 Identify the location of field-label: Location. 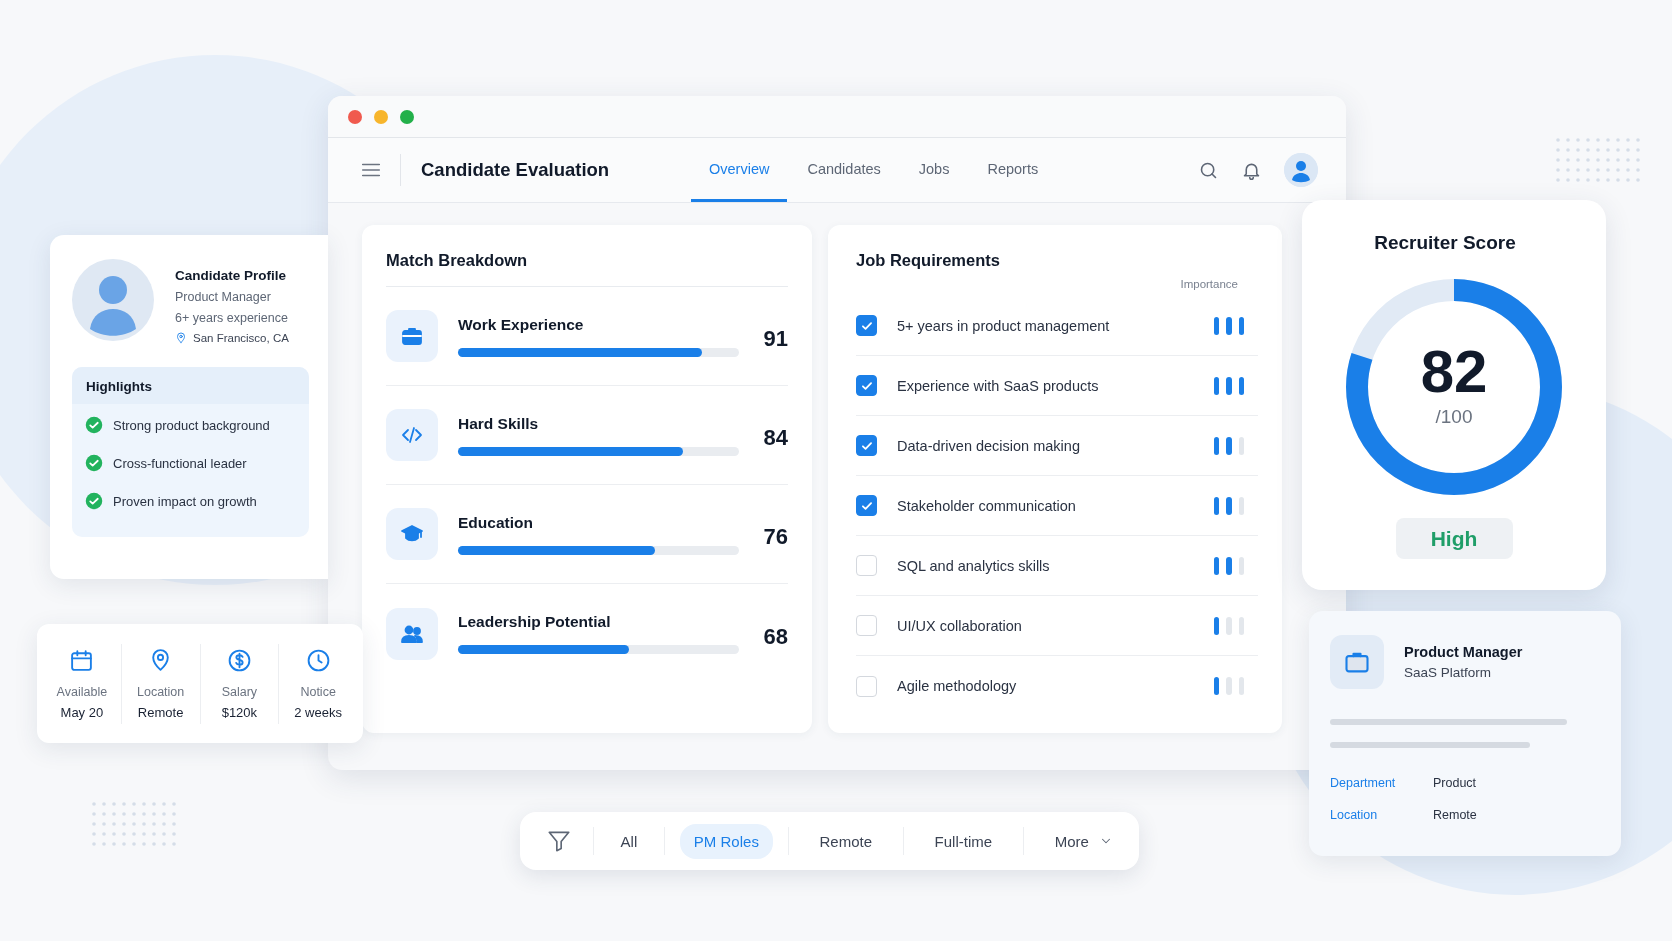
(1354, 815).